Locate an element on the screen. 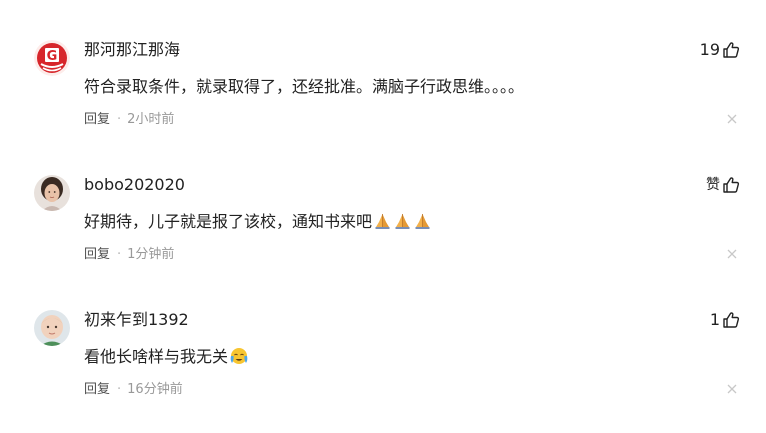  like-button: 19 is located at coordinates (720, 50).